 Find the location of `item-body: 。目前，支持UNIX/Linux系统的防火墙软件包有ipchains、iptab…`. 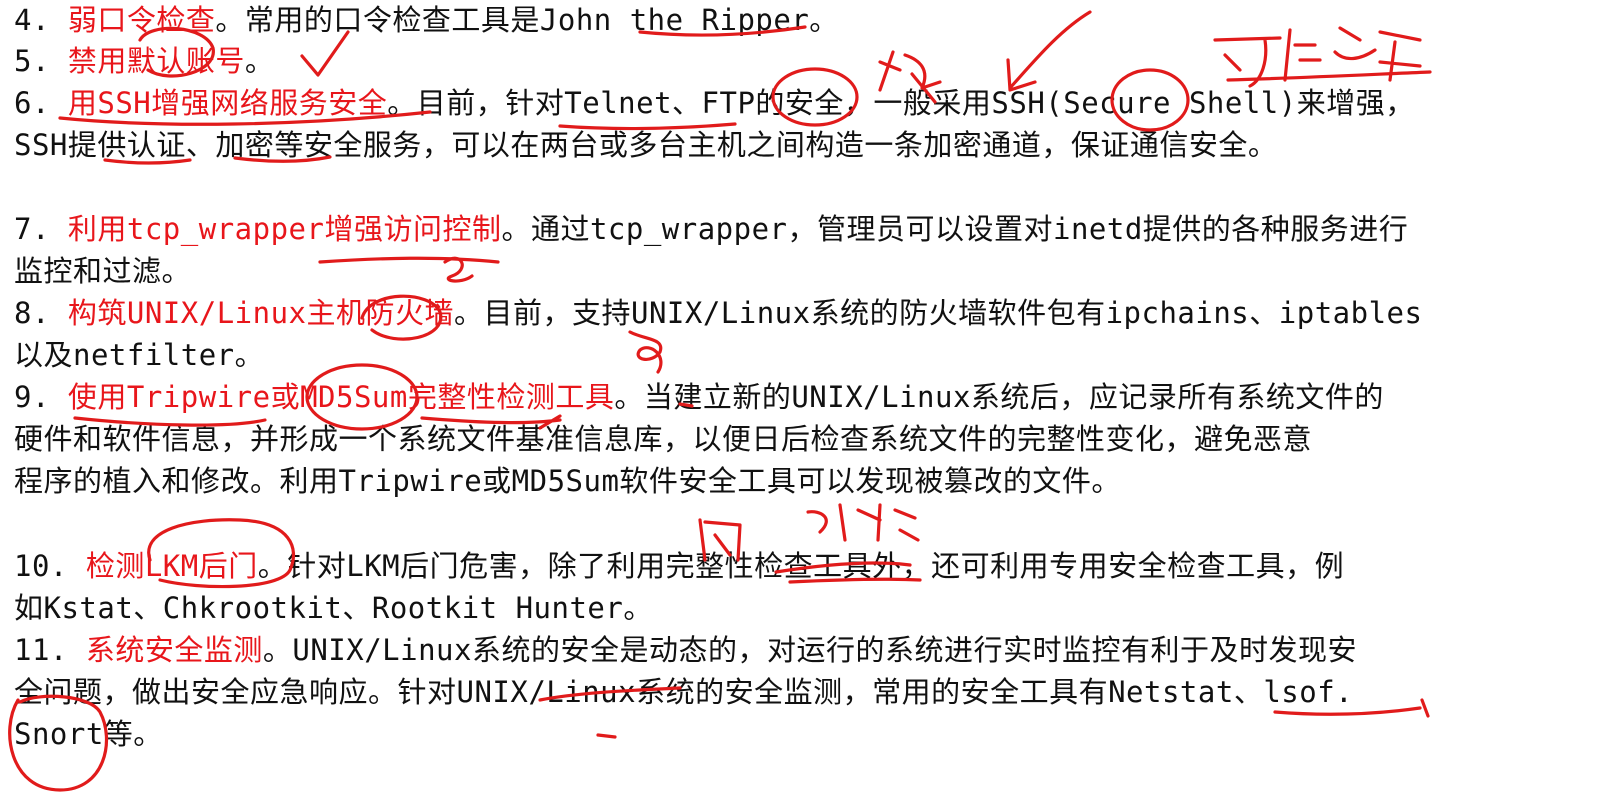

item-body: 。目前，支持UNIX/Linux系统的防火墙软件包有ipchains、iptab… is located at coordinates (938, 313).